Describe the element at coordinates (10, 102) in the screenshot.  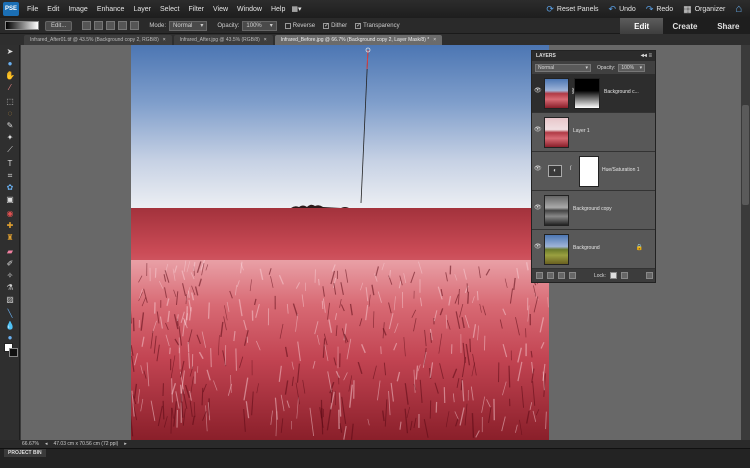
I see `marquee-tool-icon: ⬚` at that location.